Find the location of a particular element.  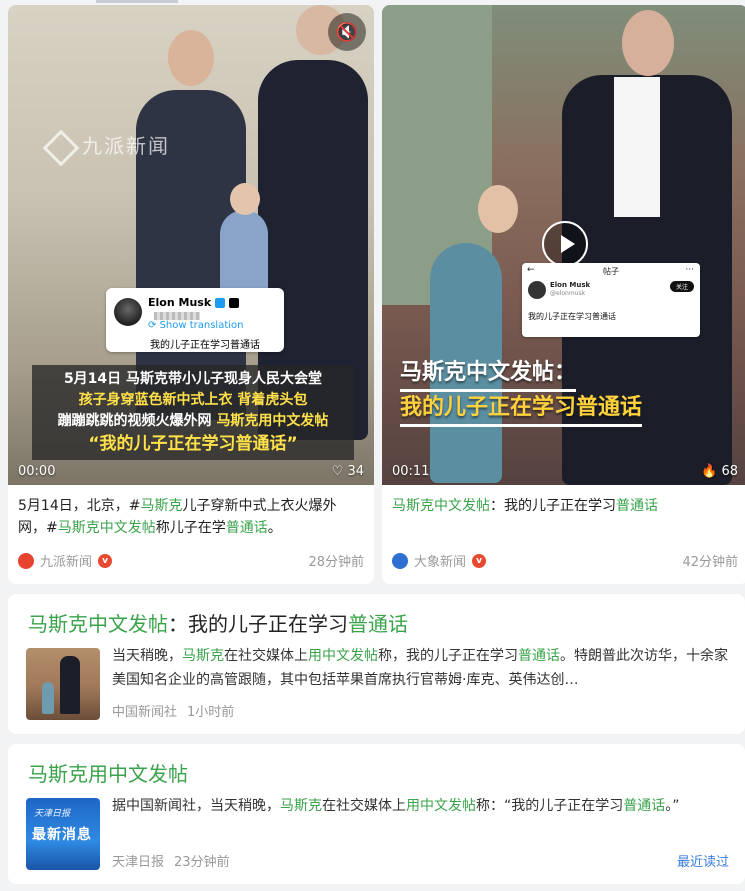

source-name: 天津日报 is located at coordinates (138, 862).